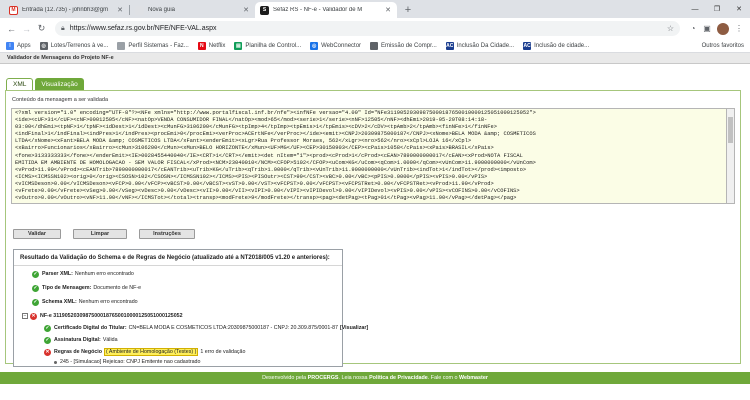  What do you see at coordinates (20, 84) in the screenshot?
I see `tab-xml: XML` at bounding box center [20, 84].